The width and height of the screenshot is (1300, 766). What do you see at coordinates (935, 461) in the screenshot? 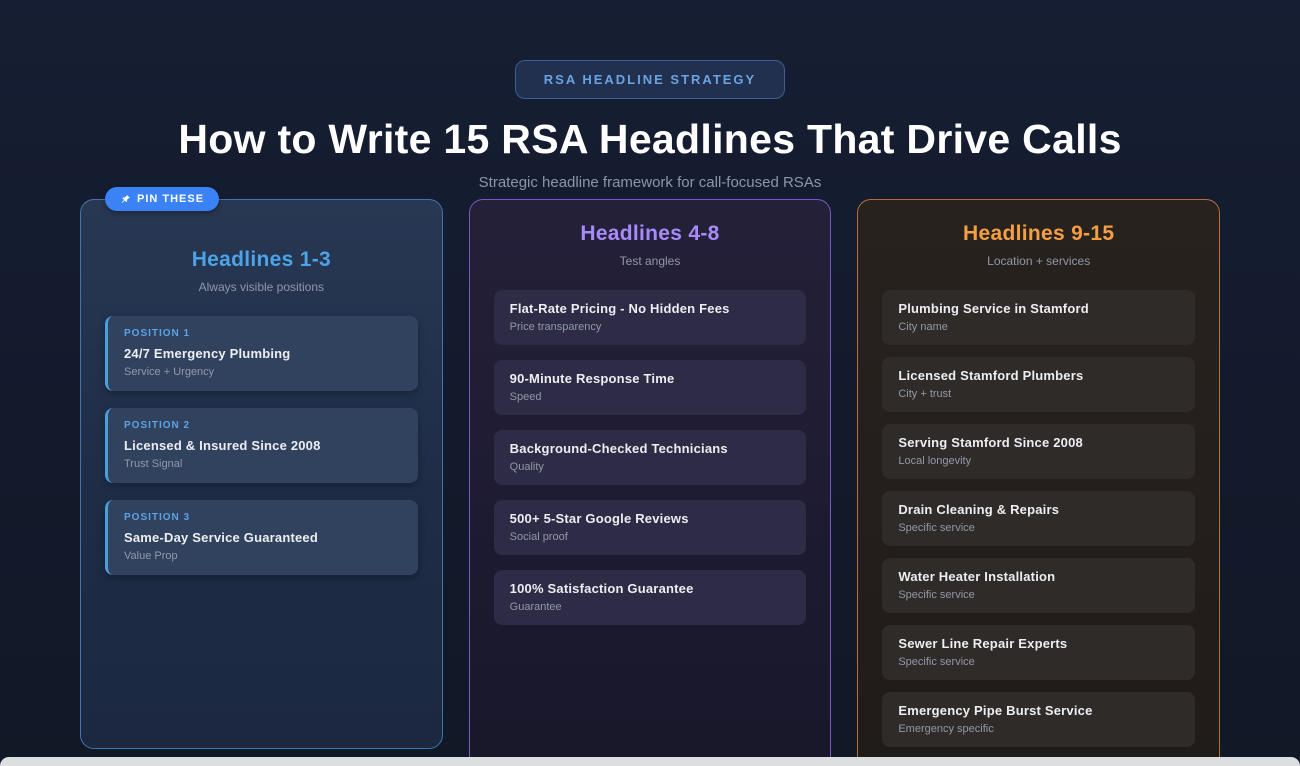
I see `headline-note: Local longevity` at bounding box center [935, 461].